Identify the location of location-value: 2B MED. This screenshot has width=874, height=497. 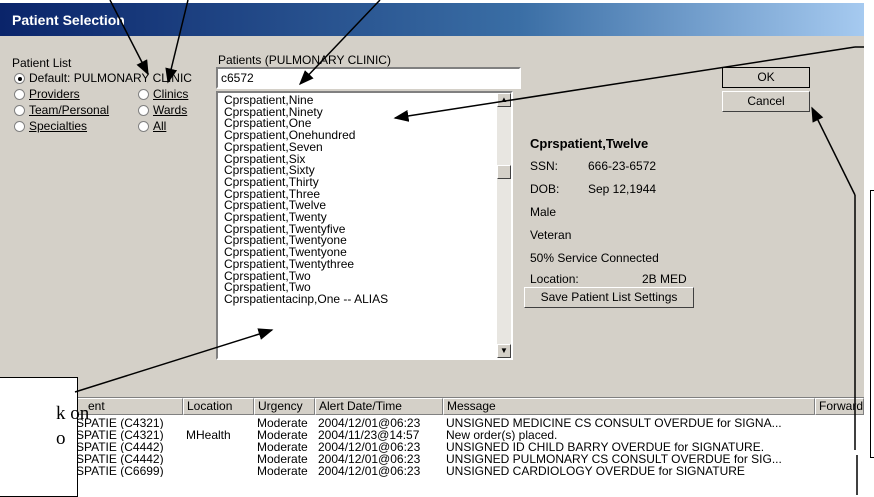
(664, 279).